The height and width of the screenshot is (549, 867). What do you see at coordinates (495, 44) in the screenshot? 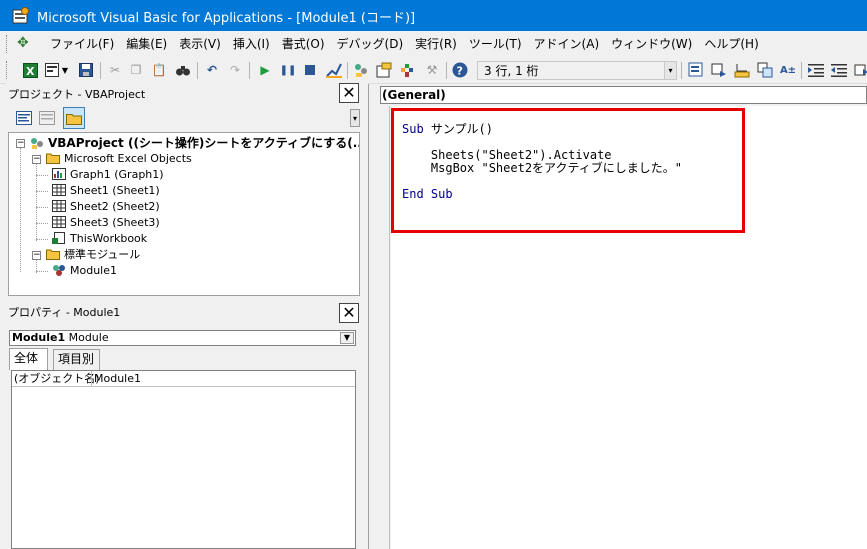
I see `menu-tools: ツール(T)` at bounding box center [495, 44].